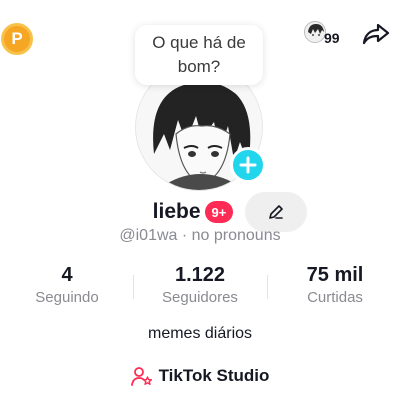  Describe the element at coordinates (176, 211) in the screenshot. I see `username: liebe` at that location.